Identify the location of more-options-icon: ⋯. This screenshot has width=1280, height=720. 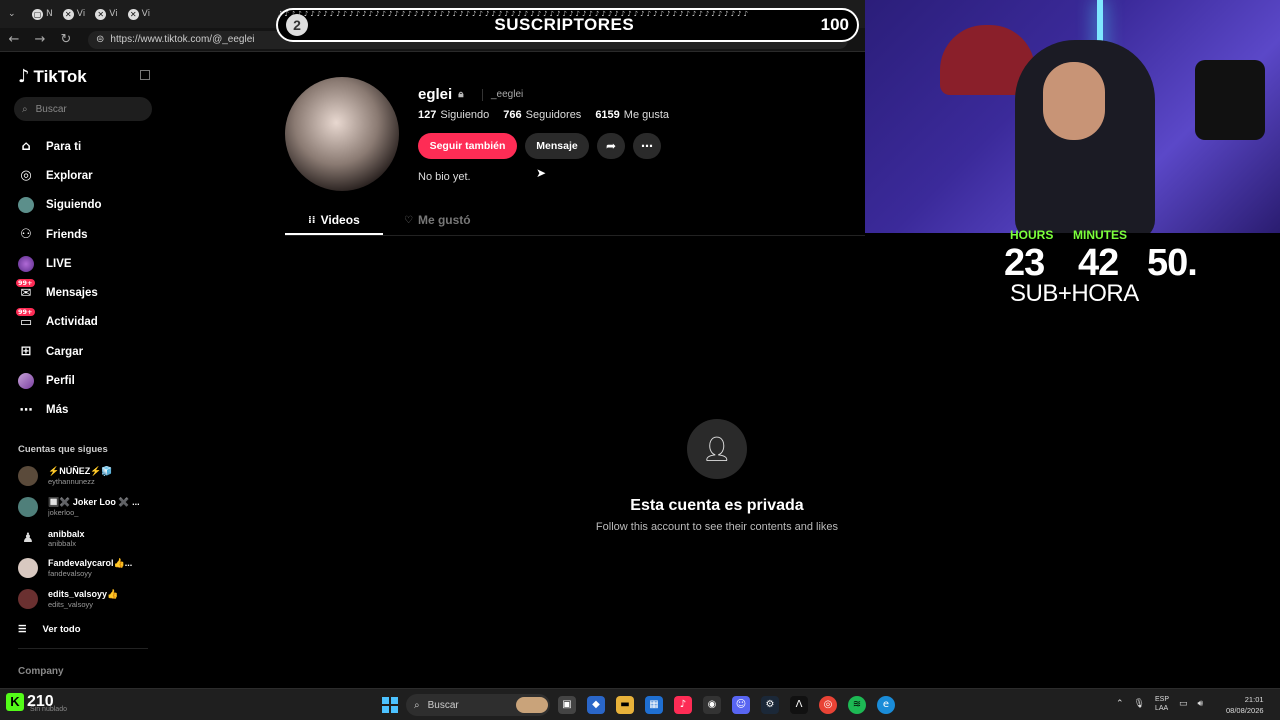
(647, 146).